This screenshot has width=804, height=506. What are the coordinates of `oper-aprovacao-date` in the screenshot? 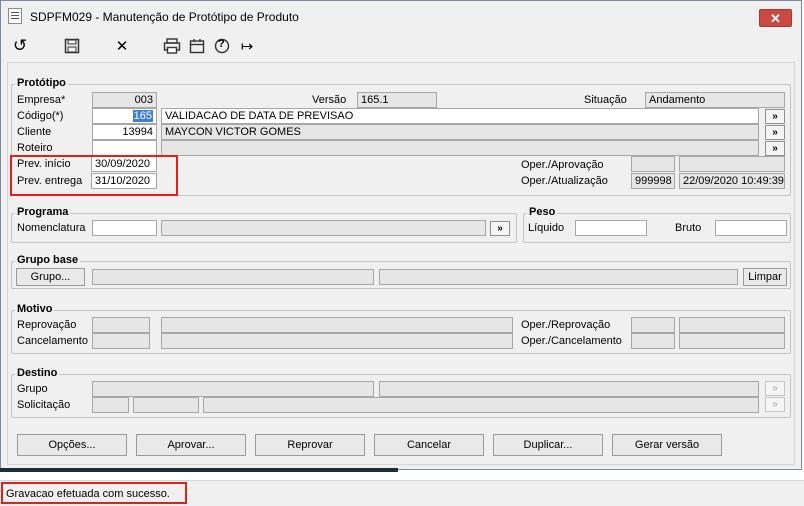 It's located at (732, 164).